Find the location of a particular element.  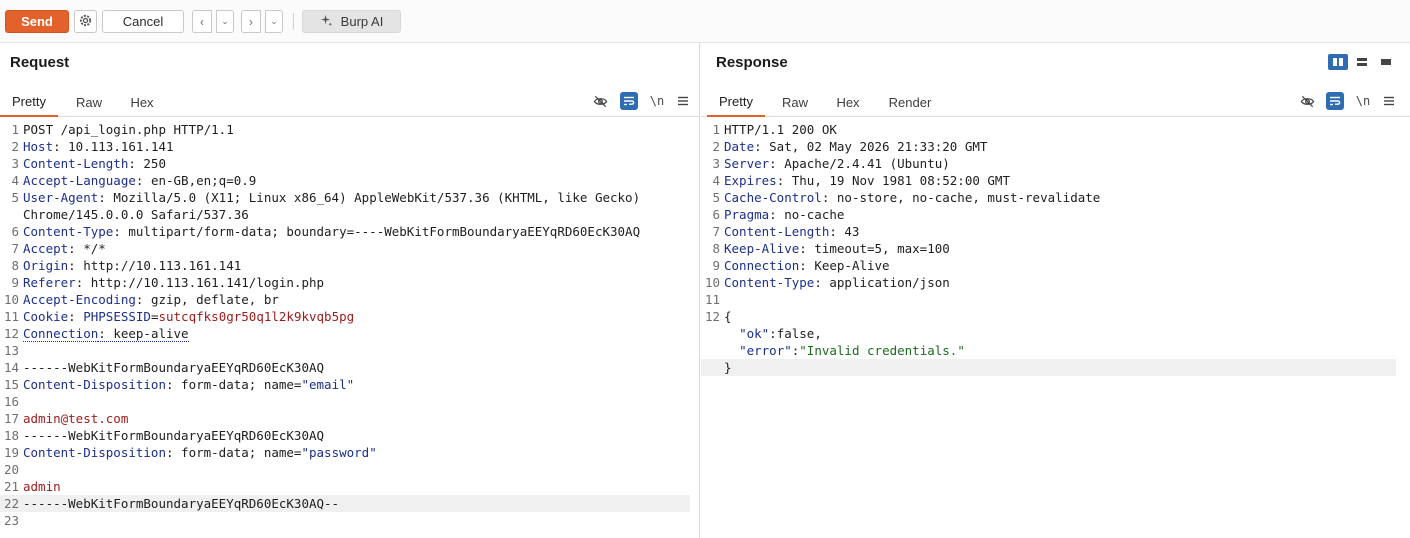

tabbed-layout-button is located at coordinates (1386, 62).